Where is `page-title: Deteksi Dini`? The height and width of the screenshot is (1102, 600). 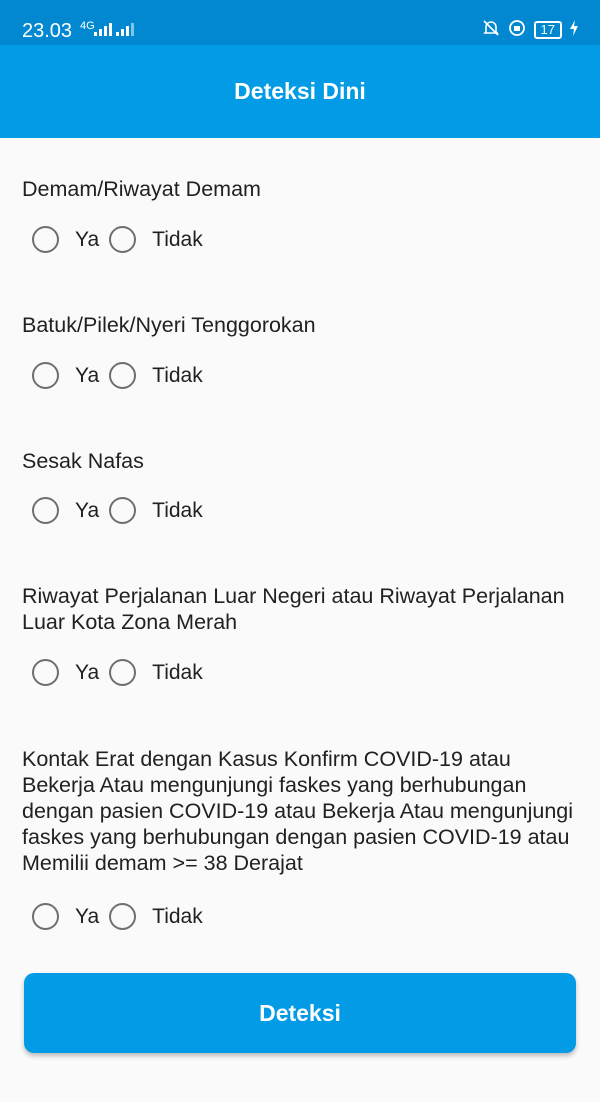 page-title: Deteksi Dini is located at coordinates (300, 91).